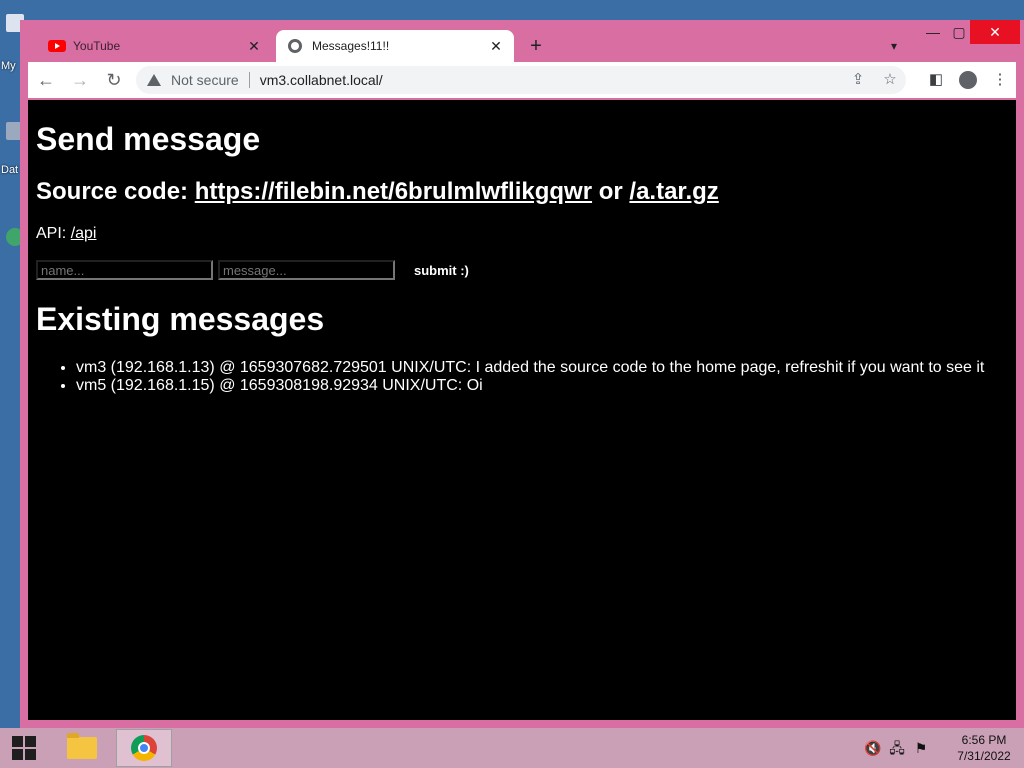 This screenshot has height=768, width=1024. What do you see at coordinates (673, 191) in the screenshot?
I see `tarball-link: /a.tar.gz` at bounding box center [673, 191].